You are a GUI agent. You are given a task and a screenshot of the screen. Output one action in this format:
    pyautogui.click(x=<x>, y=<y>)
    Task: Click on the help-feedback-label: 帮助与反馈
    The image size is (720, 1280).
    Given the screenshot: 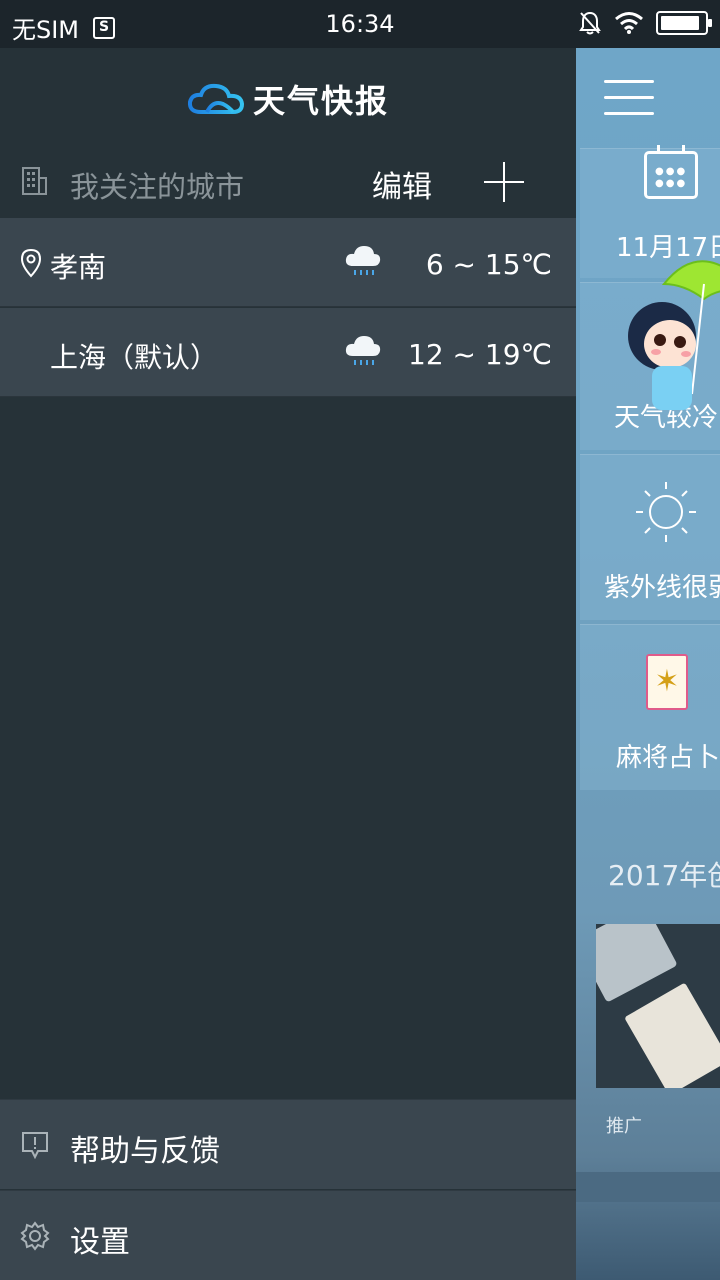 What is the action you would take?
    pyautogui.click(x=145, y=1151)
    